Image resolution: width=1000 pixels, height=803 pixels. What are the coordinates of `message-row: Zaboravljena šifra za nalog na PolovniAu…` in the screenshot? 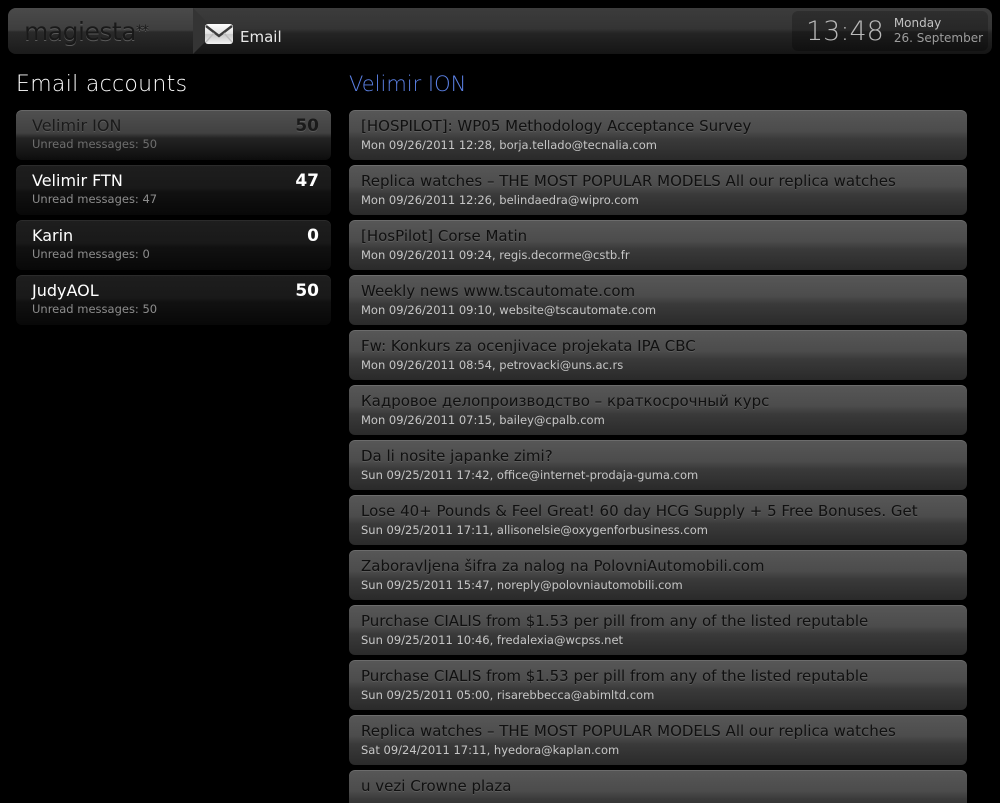 It's located at (658, 575).